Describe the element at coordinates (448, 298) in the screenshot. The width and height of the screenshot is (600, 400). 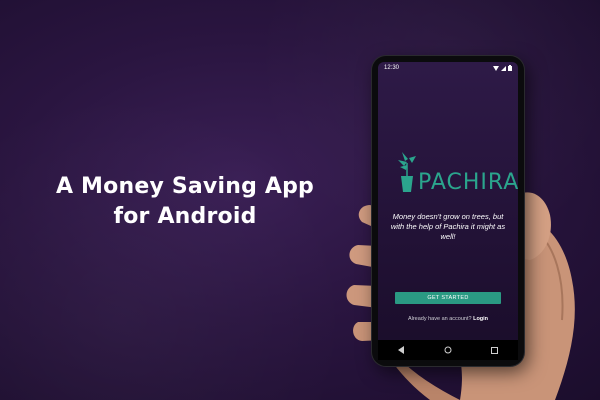
I see `get-started-button: GET STARTED` at that location.